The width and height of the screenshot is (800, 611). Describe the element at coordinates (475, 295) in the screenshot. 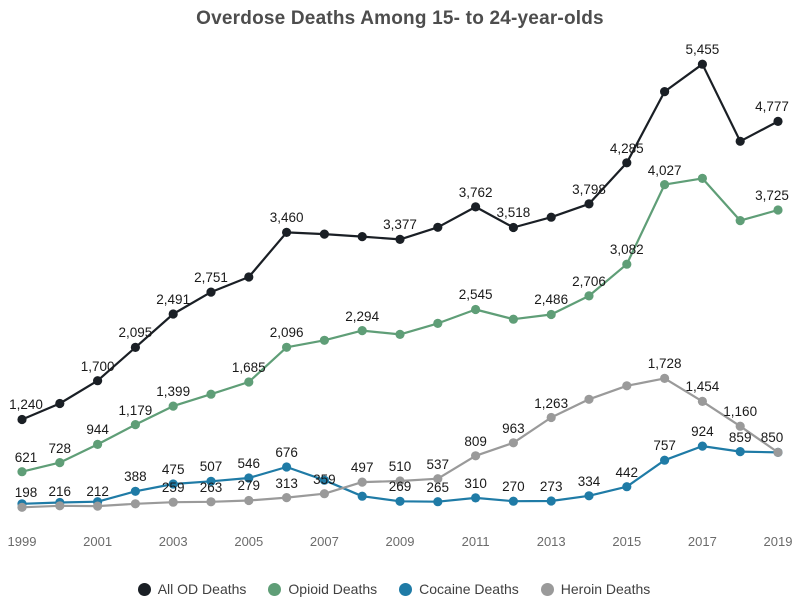

I see `data-point-label: 2,545` at that location.